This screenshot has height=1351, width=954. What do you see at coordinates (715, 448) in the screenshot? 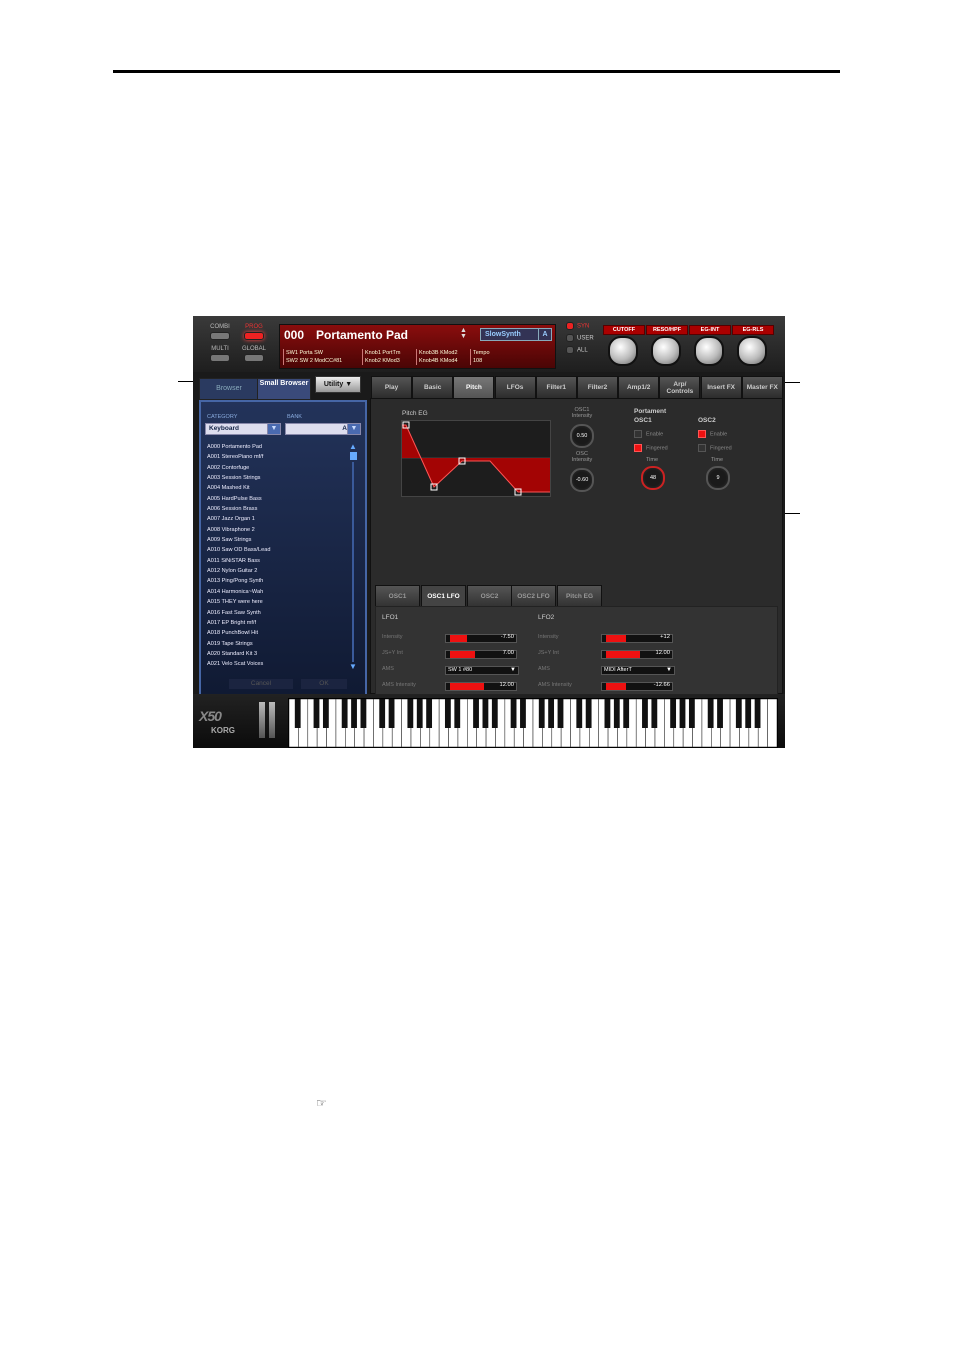
I see `osc2-fingered-checkbox: Fingered` at bounding box center [715, 448].